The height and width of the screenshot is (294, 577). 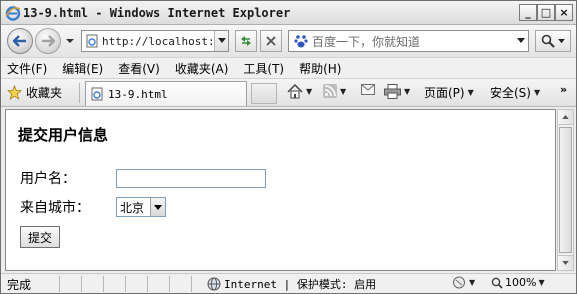 What do you see at coordinates (27, 68) in the screenshot?
I see `menu-file: 文件(F)` at bounding box center [27, 68].